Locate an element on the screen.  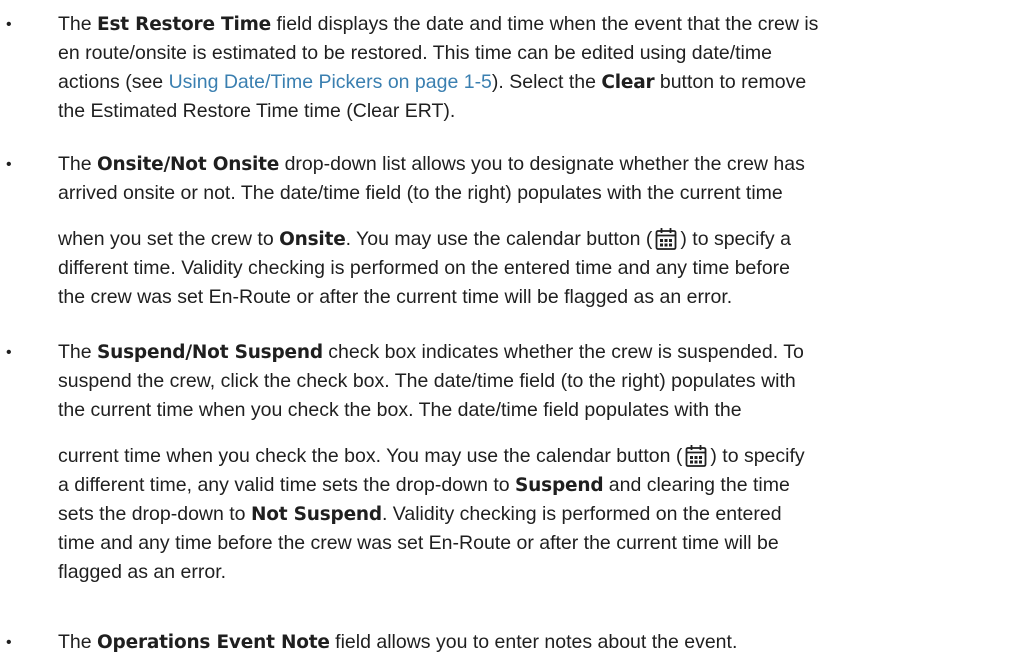
term-est-restore-time: Est Restore Time is located at coordinates (184, 24).